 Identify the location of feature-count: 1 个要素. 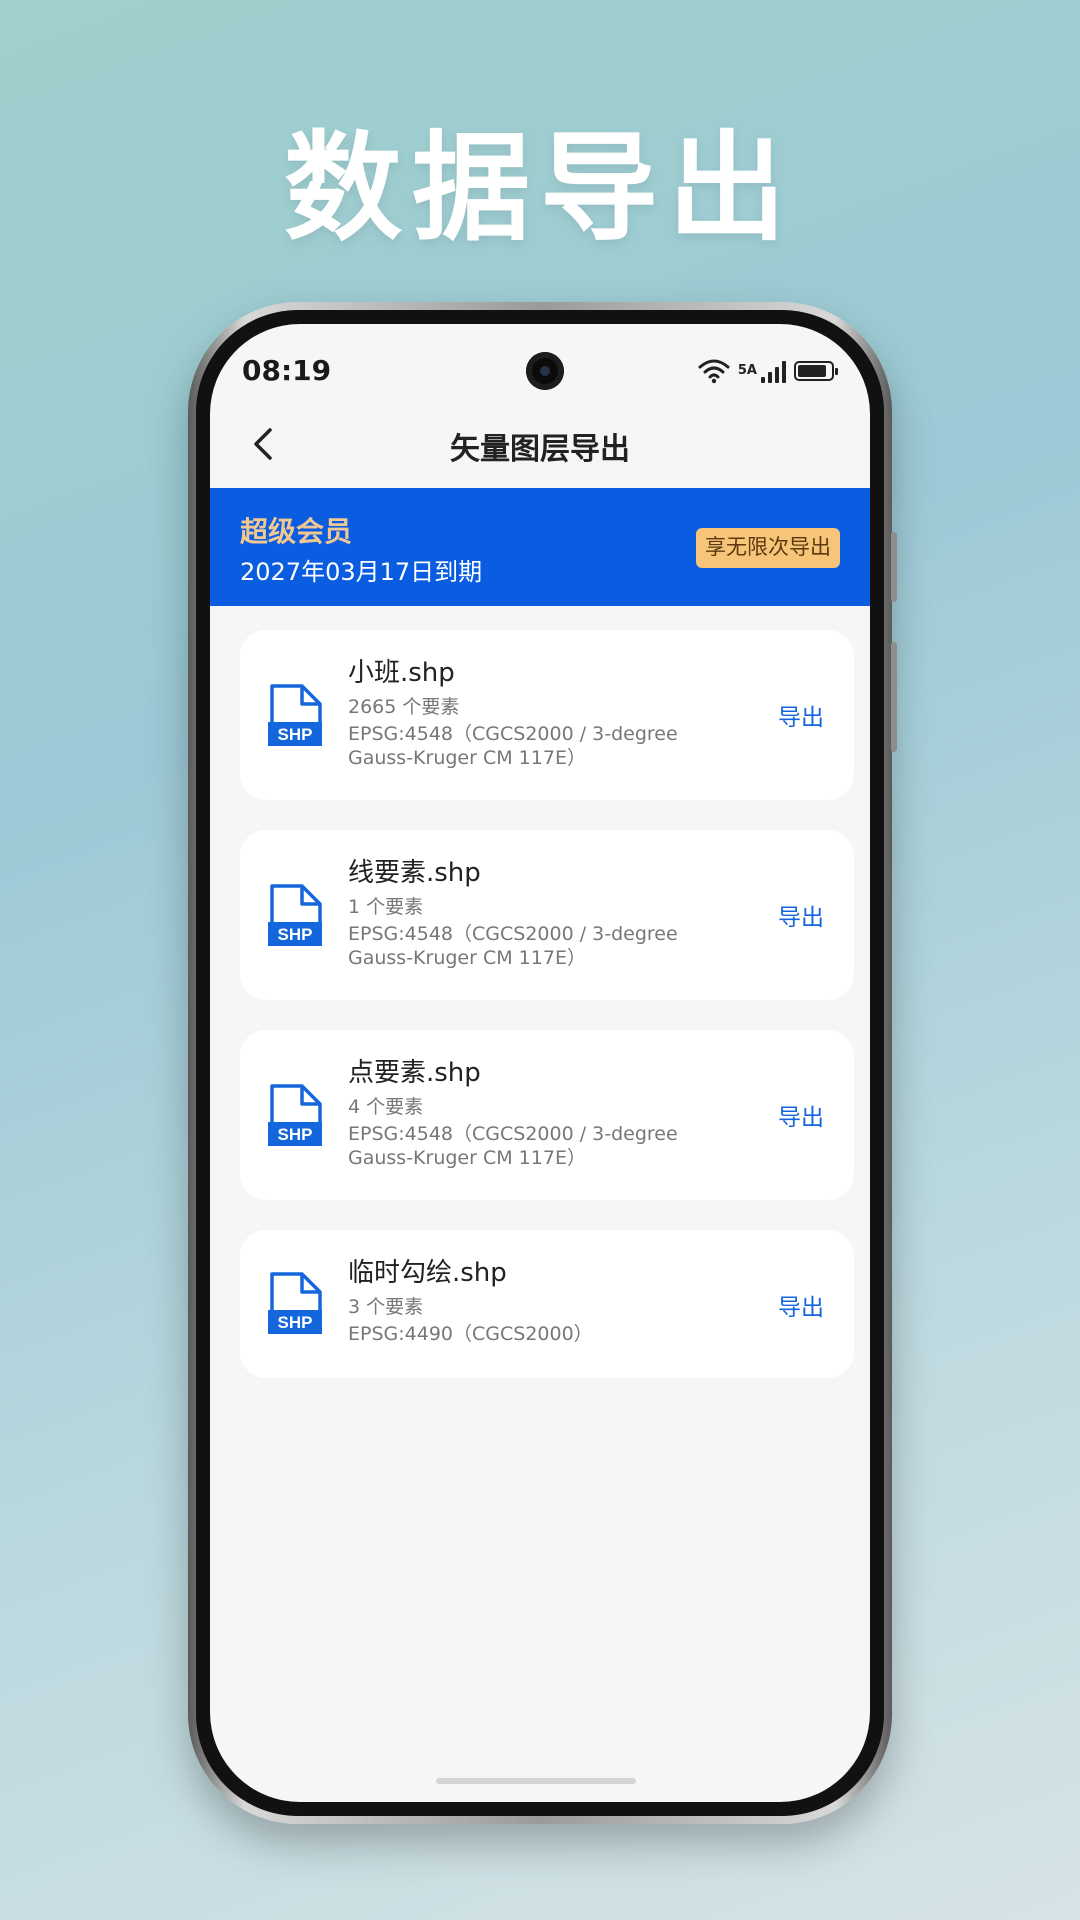
(386, 907).